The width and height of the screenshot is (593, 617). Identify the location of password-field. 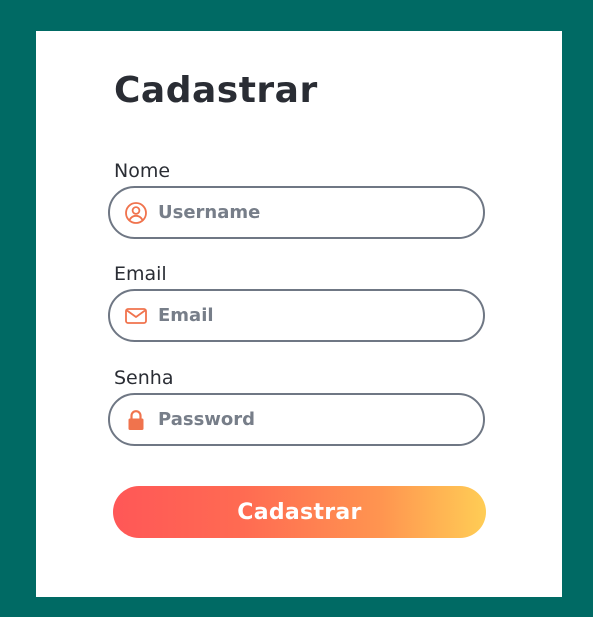
(296, 419).